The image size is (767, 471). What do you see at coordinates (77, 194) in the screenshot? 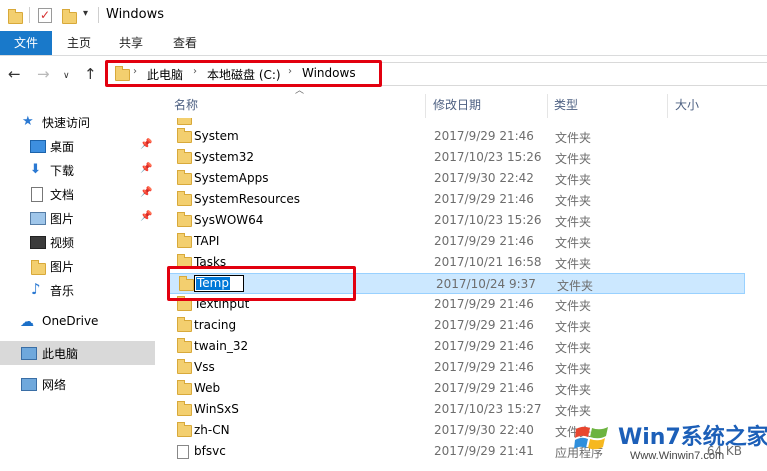
I see `nav-item-documents: 文档 📌` at bounding box center [77, 194].